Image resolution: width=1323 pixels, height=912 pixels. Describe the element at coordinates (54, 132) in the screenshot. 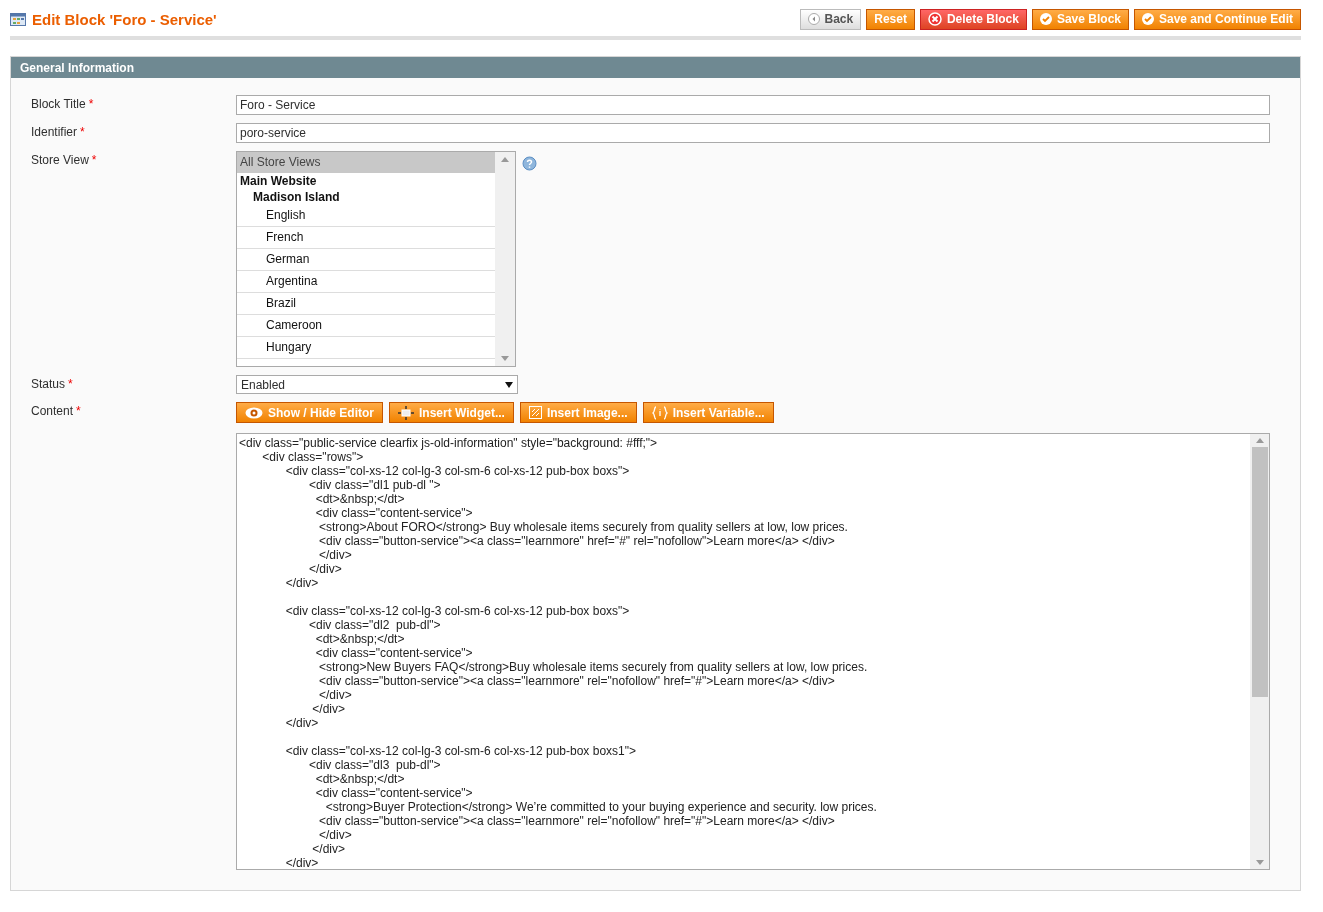

I see `field-label: Identifier` at that location.